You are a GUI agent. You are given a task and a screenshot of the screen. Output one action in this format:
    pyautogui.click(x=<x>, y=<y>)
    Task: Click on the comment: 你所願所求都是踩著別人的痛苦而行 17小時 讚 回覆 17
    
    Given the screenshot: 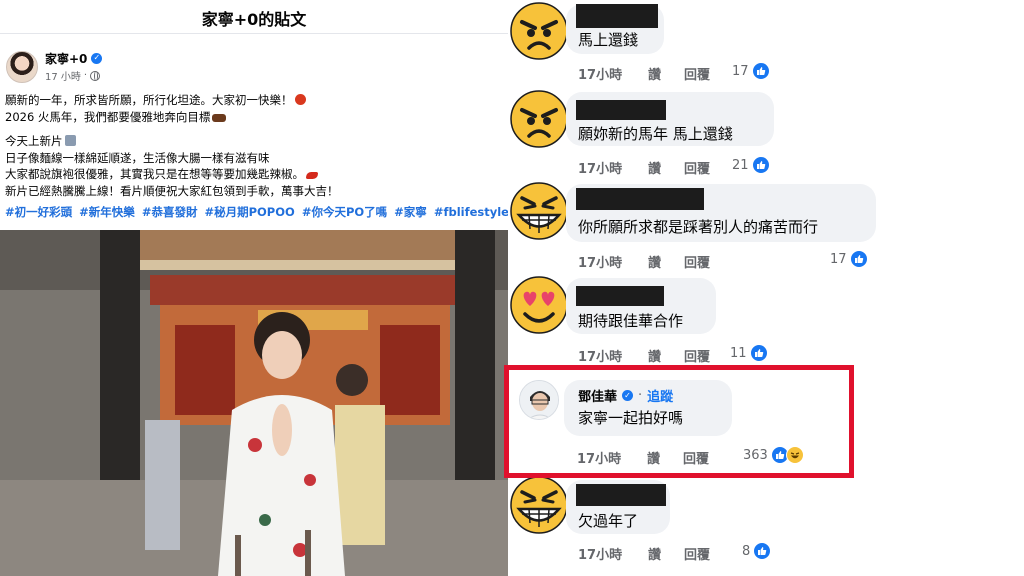 What is the action you would take?
    pyautogui.click(x=766, y=228)
    